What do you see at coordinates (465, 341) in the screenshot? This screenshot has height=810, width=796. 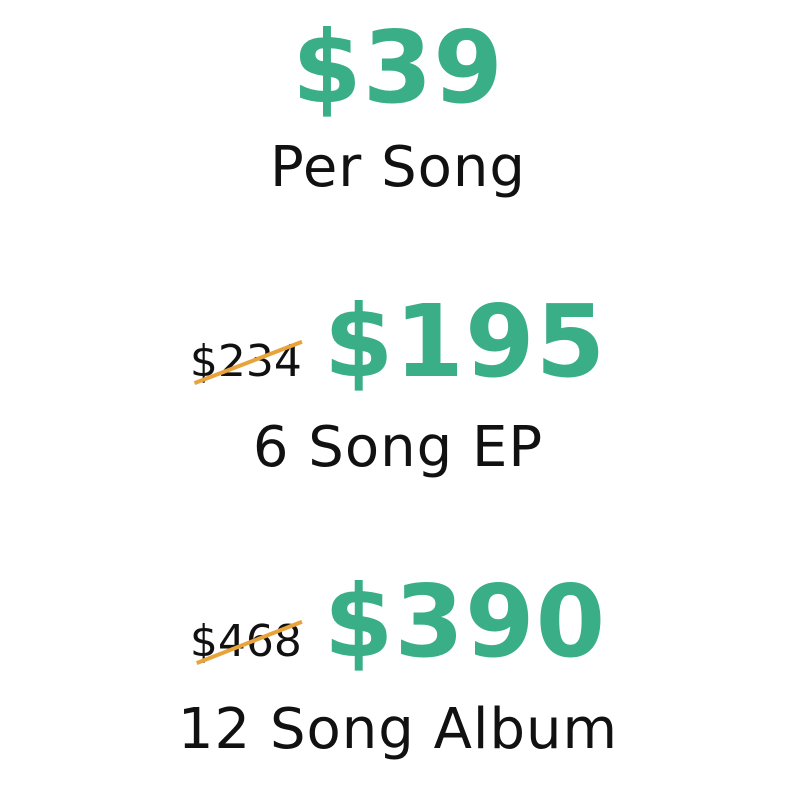 I see `price-ep: $195` at bounding box center [465, 341].